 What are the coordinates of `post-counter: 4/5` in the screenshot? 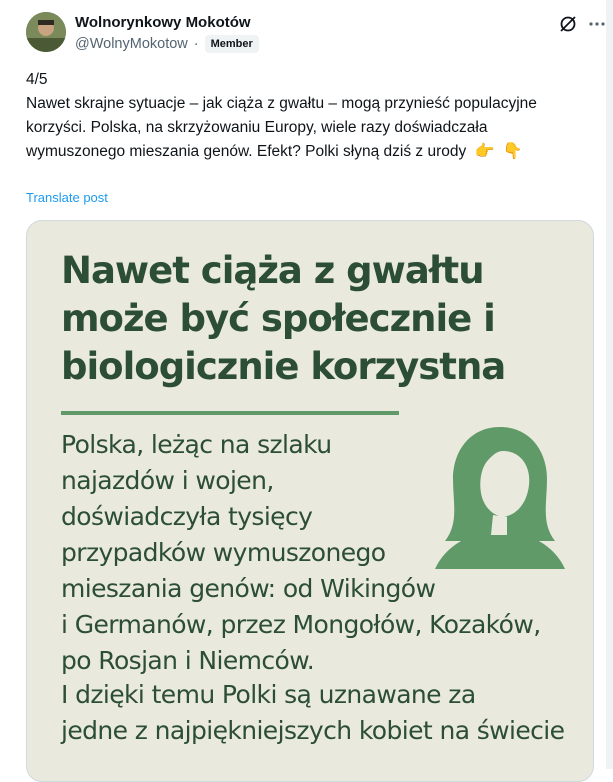 It's located at (37, 79).